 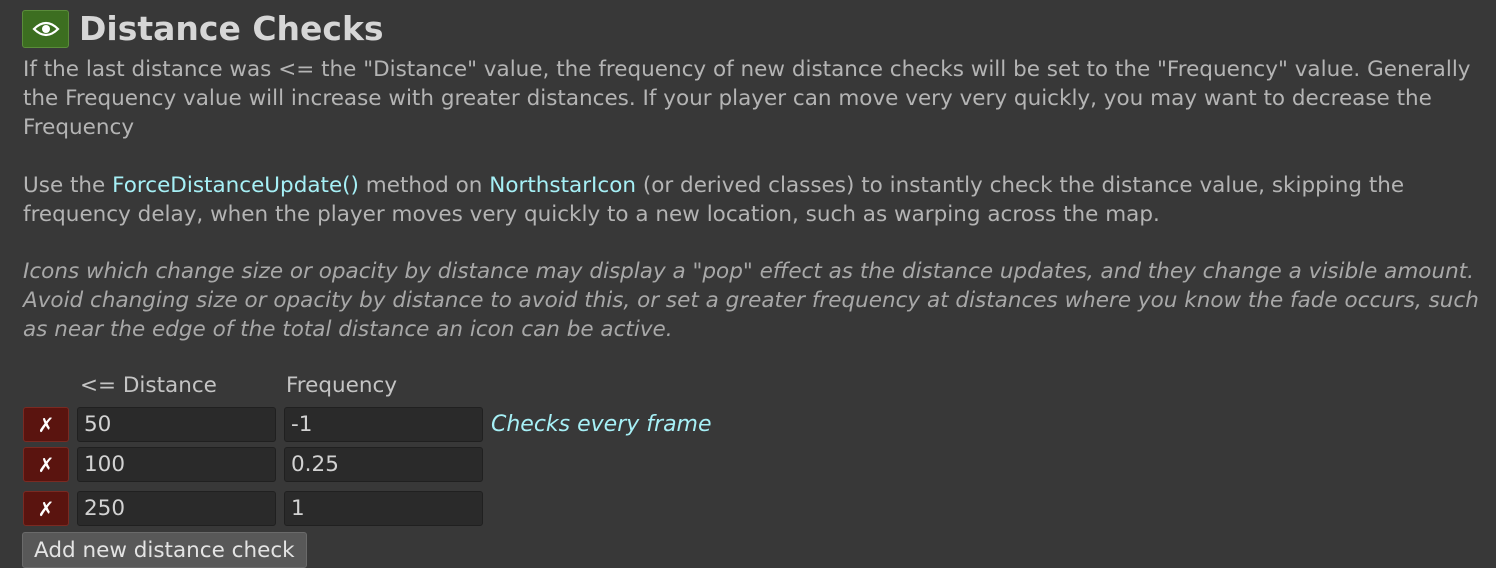 I want to click on section-title: Distance Checks, so click(x=231, y=28).